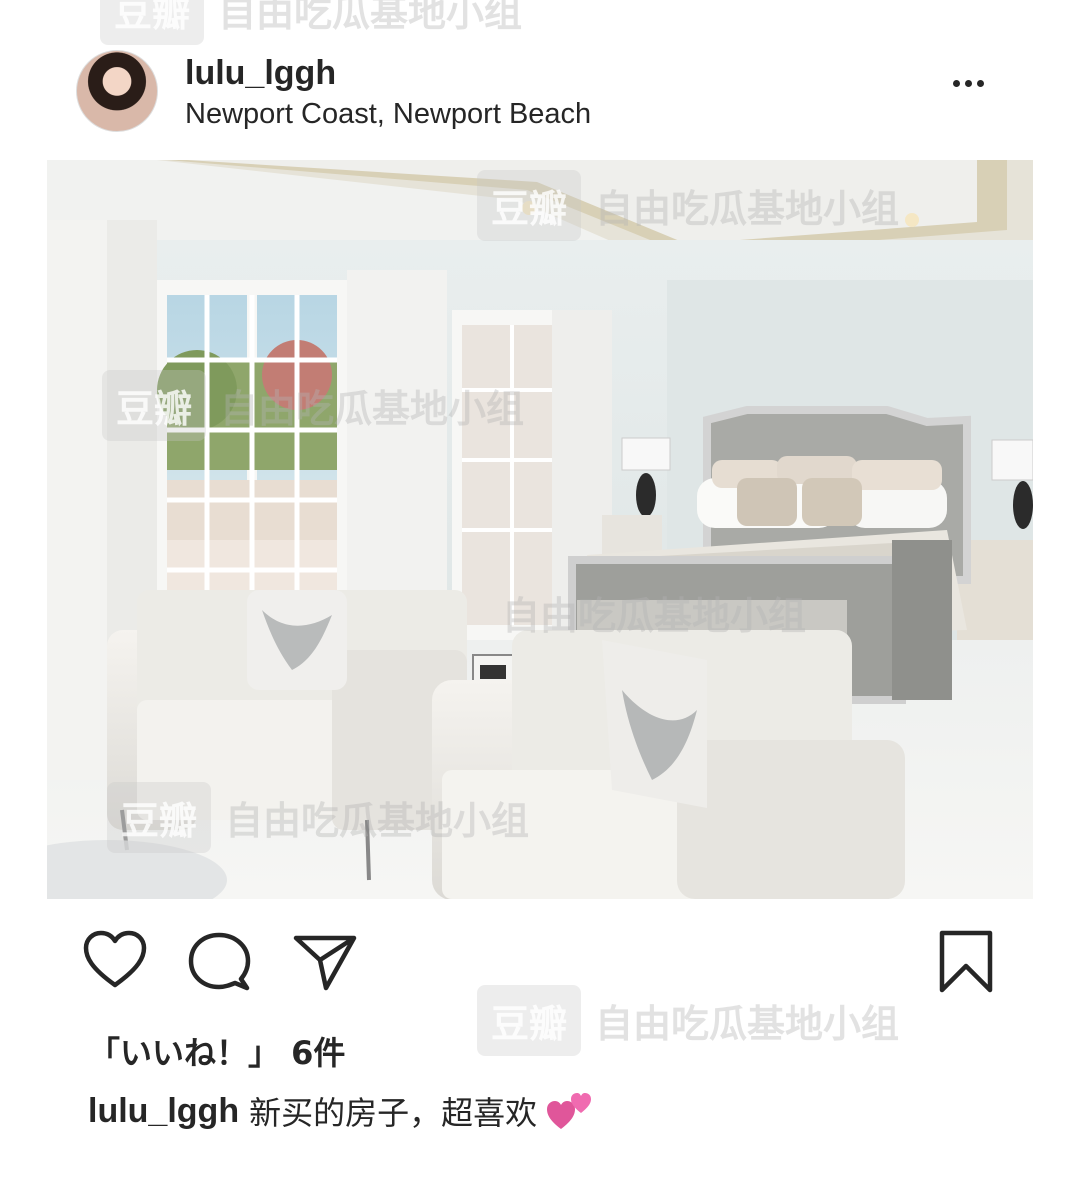 The height and width of the screenshot is (1197, 1080). Describe the element at coordinates (569, 1111) in the screenshot. I see `two-hearts-emoji` at that location.